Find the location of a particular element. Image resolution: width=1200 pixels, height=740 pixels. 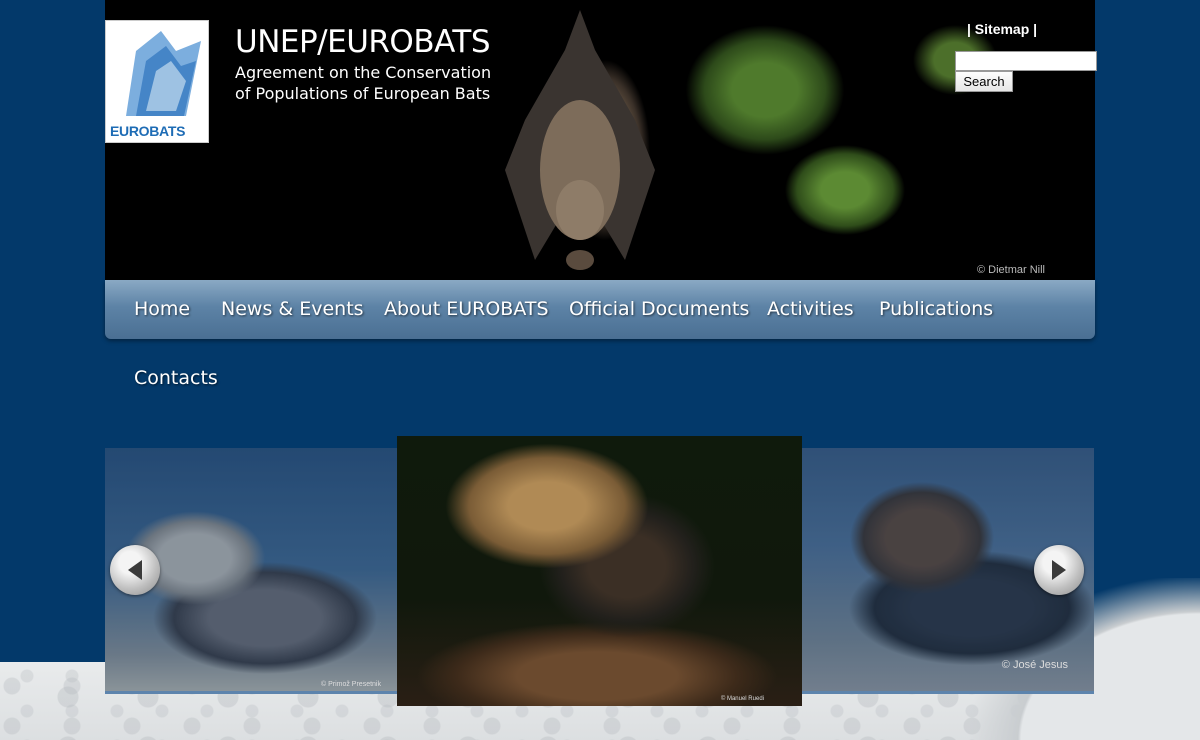

nav-item-official-documents: Official Documents is located at coordinates (659, 309).